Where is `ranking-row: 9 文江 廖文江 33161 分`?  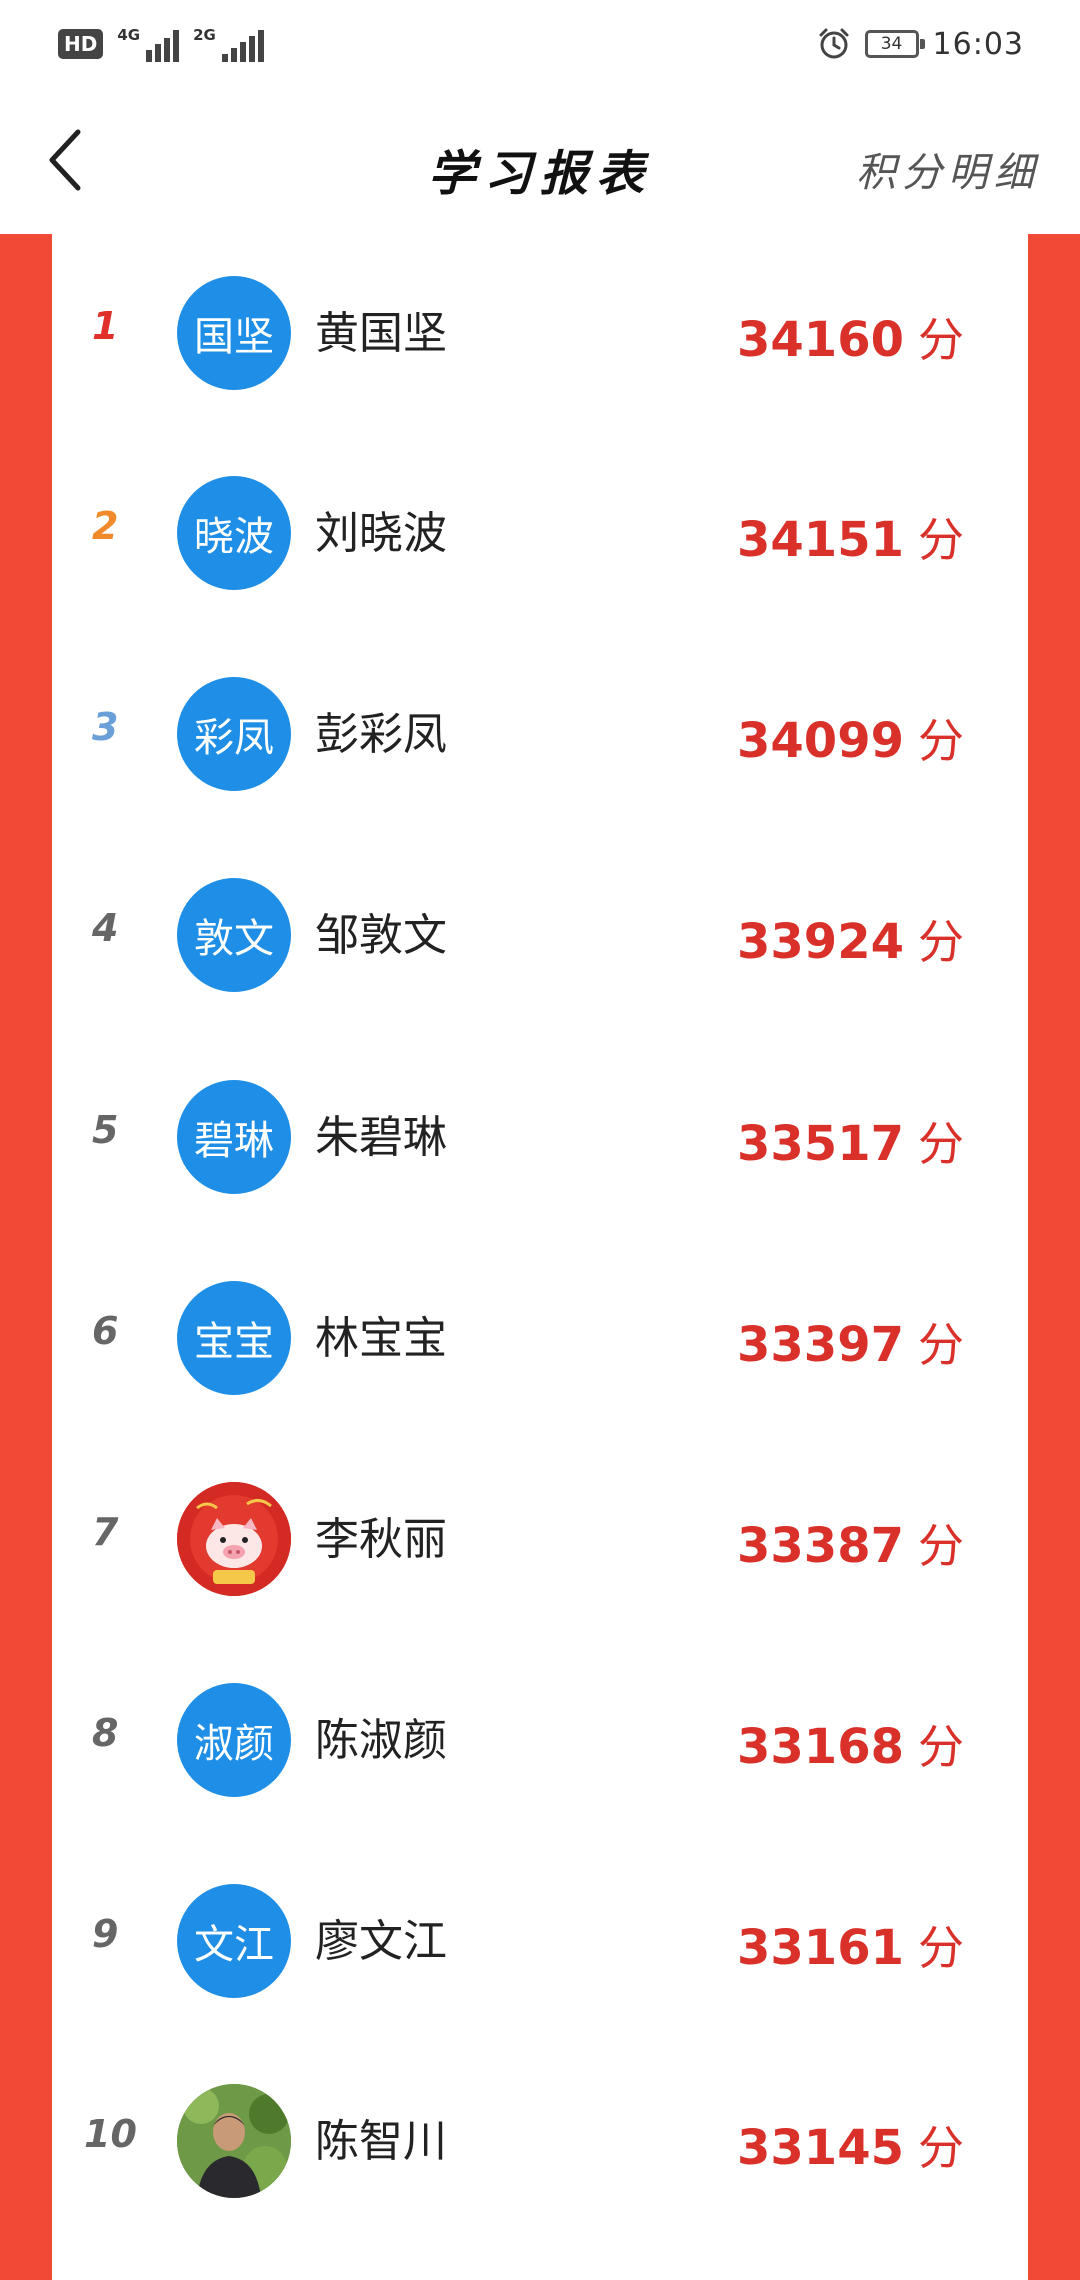
ranking-row: 9 文江 廖文江 33161 分 is located at coordinates (540, 1942).